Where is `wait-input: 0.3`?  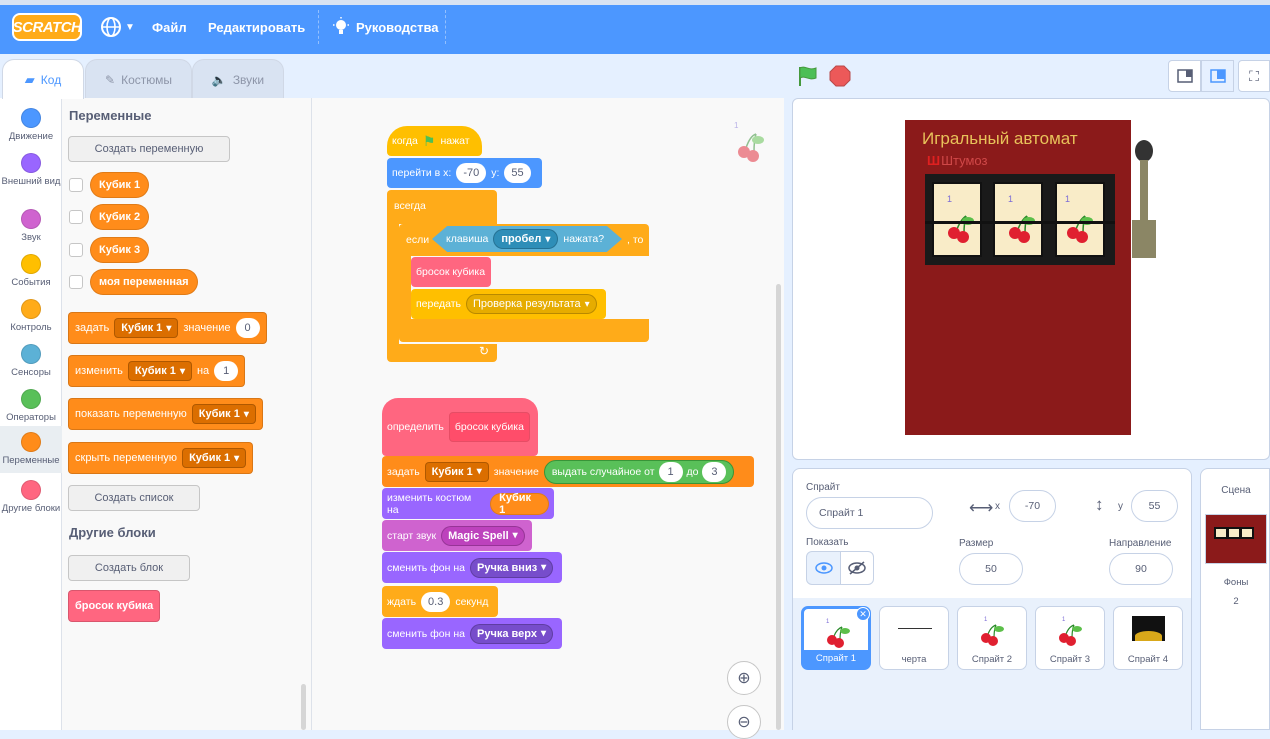 wait-input: 0.3 is located at coordinates (436, 601).